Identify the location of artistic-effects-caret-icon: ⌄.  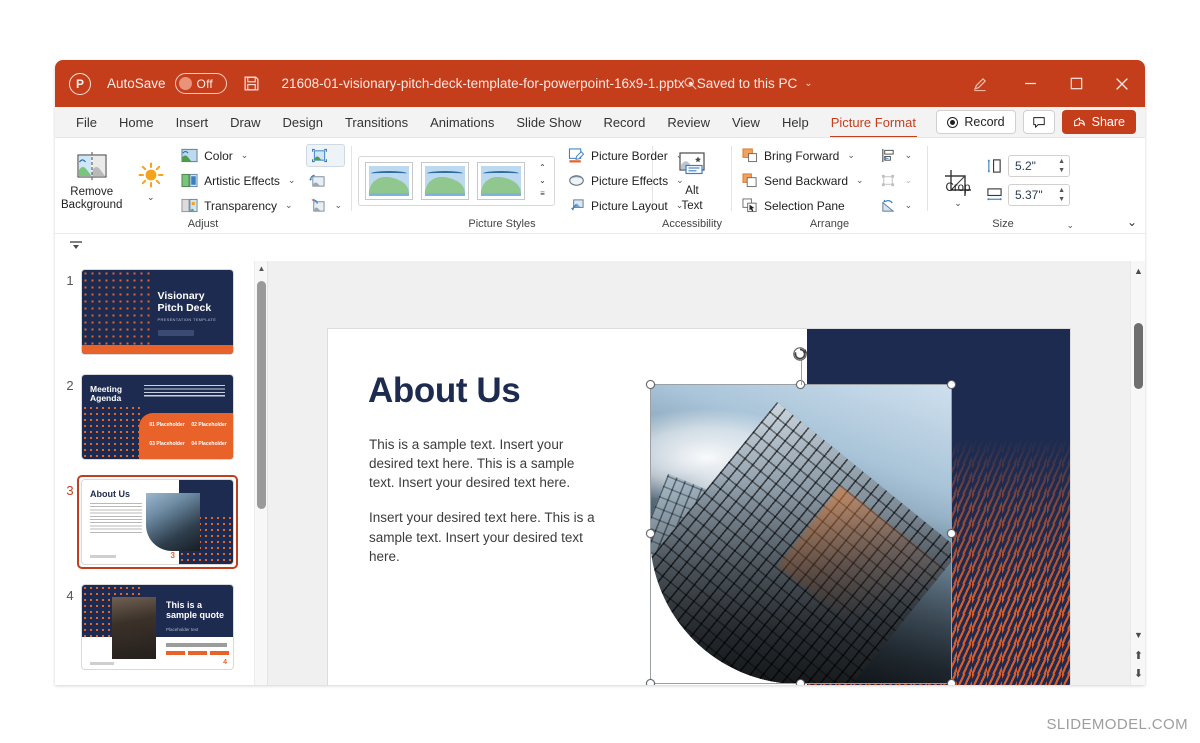
(292, 180).